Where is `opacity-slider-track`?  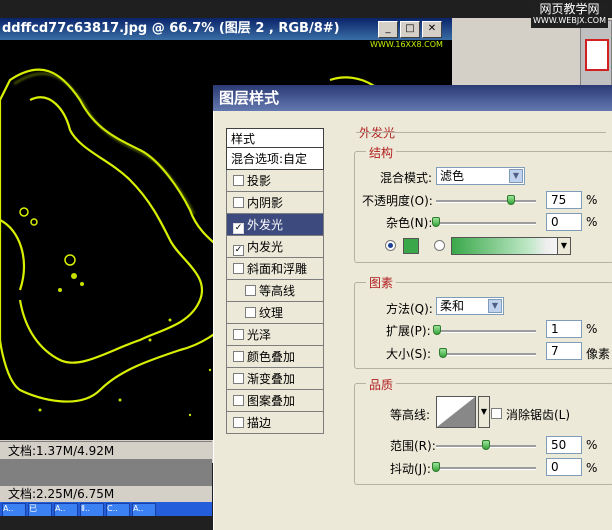
opacity-slider-track is located at coordinates (486, 201).